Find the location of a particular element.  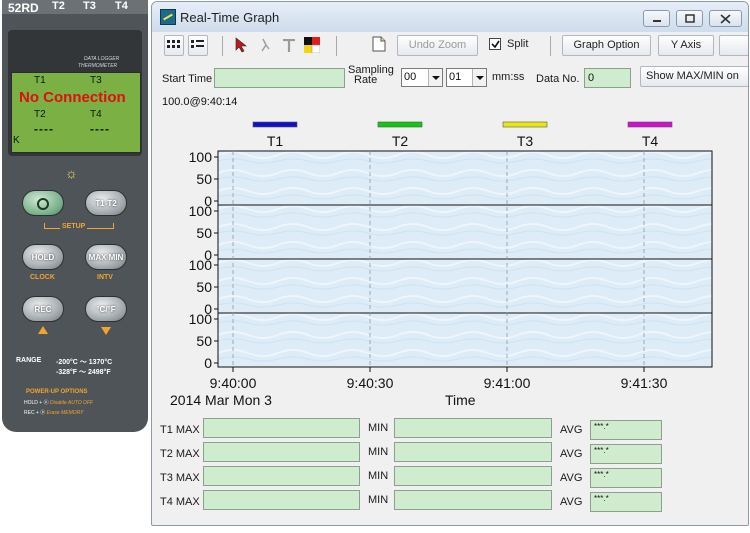

device-channel-t3: T3 is located at coordinates (89, 6).